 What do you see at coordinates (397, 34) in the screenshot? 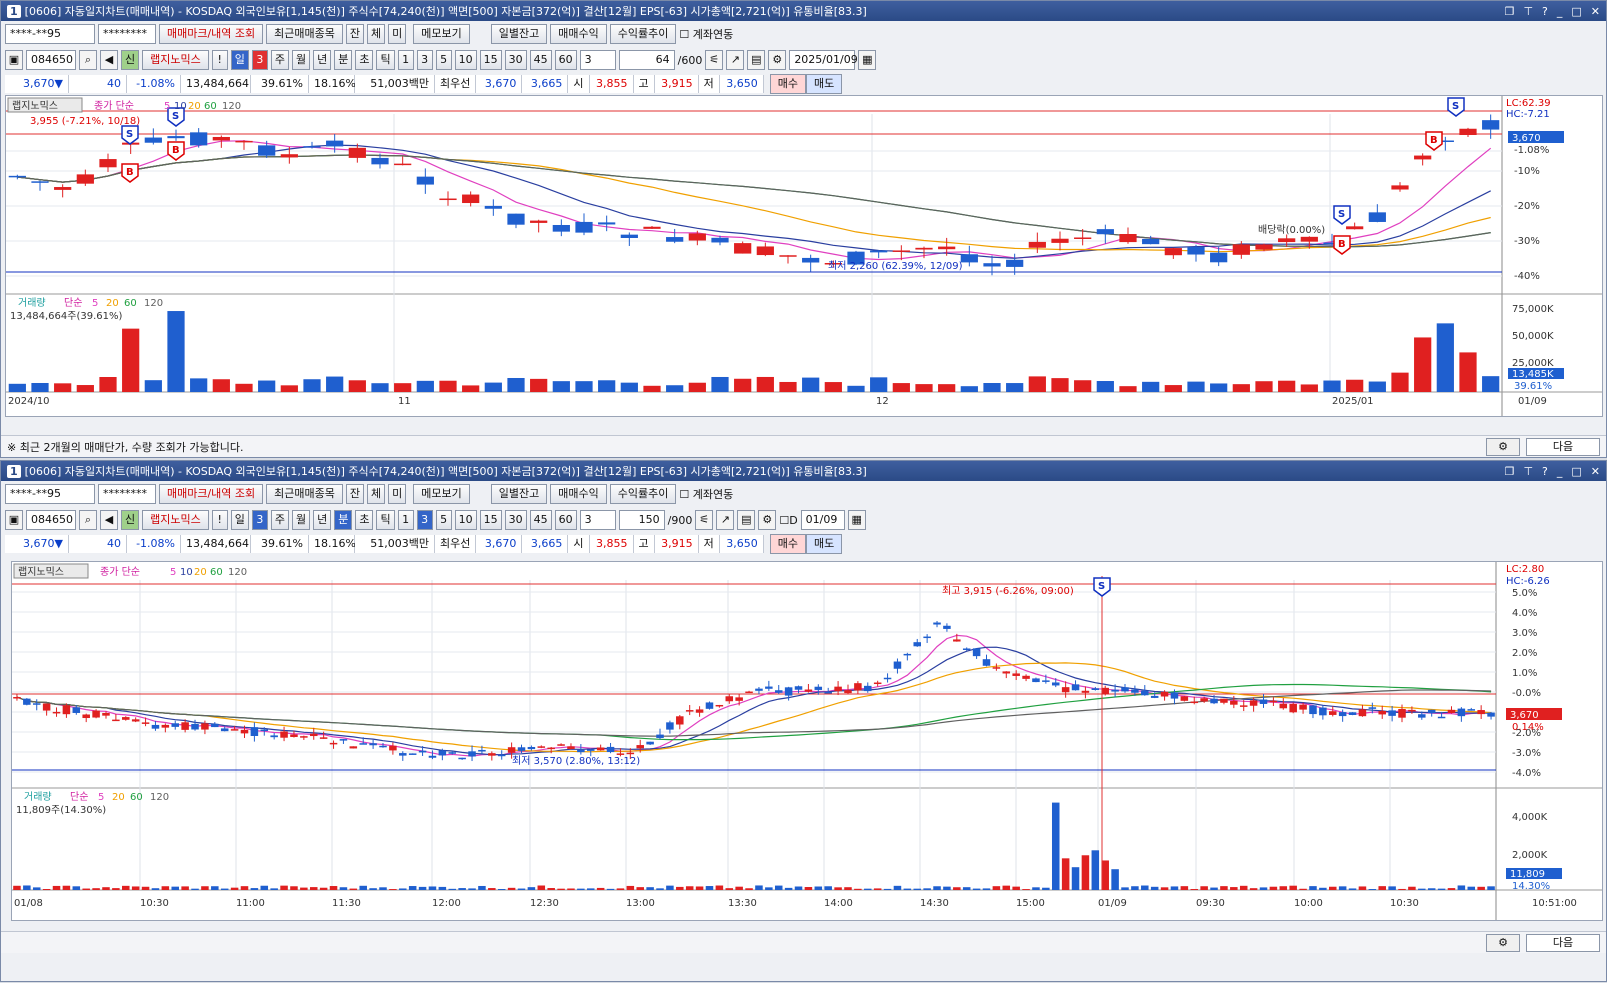
I see `unfilled-button: 미` at bounding box center [397, 34].